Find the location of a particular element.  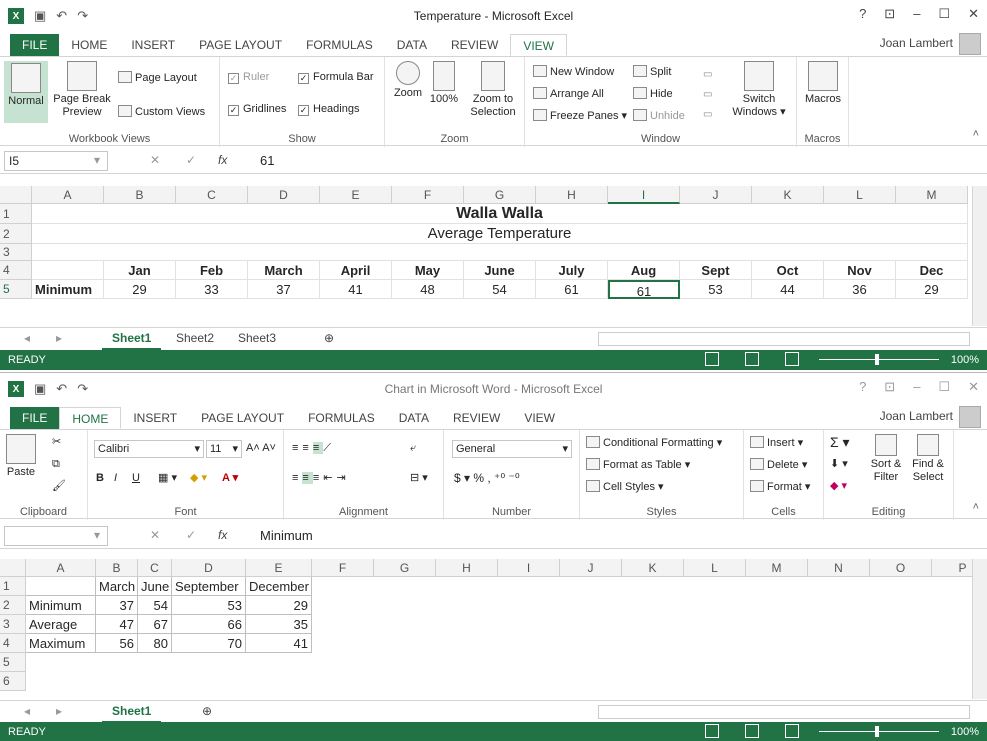

zoom-level: 100% is located at coordinates (965, 732).